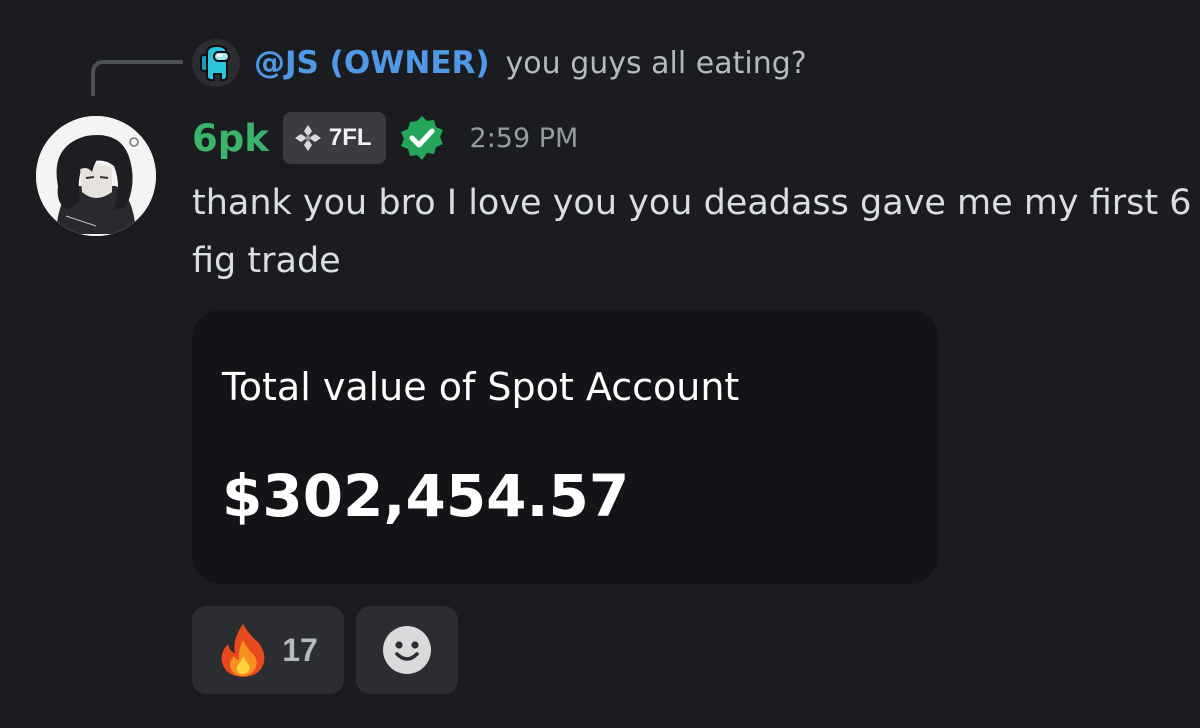 The height and width of the screenshot is (728, 1200). I want to click on avatar, so click(96, 176).